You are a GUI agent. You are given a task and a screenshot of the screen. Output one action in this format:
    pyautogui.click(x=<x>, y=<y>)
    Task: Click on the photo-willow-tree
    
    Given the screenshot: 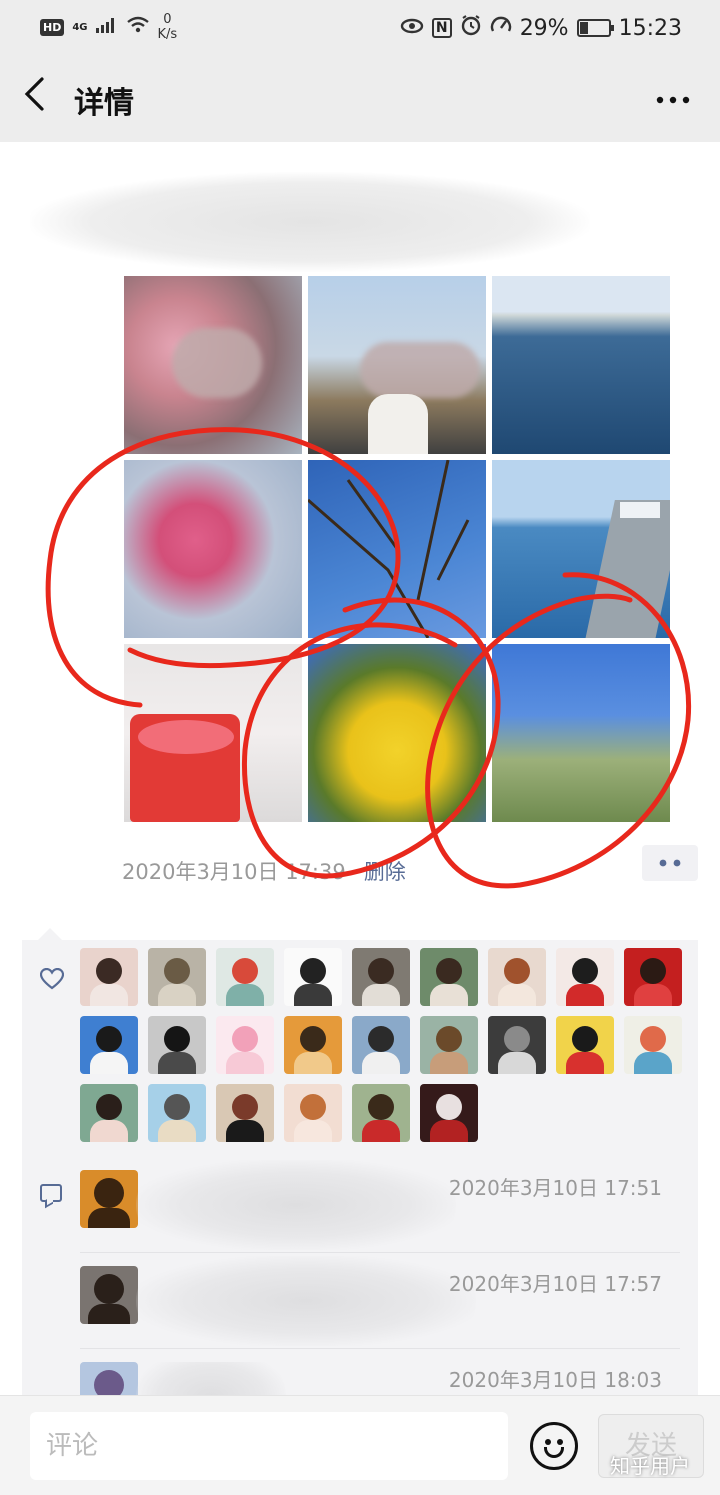 What is the action you would take?
    pyautogui.click(x=581, y=733)
    